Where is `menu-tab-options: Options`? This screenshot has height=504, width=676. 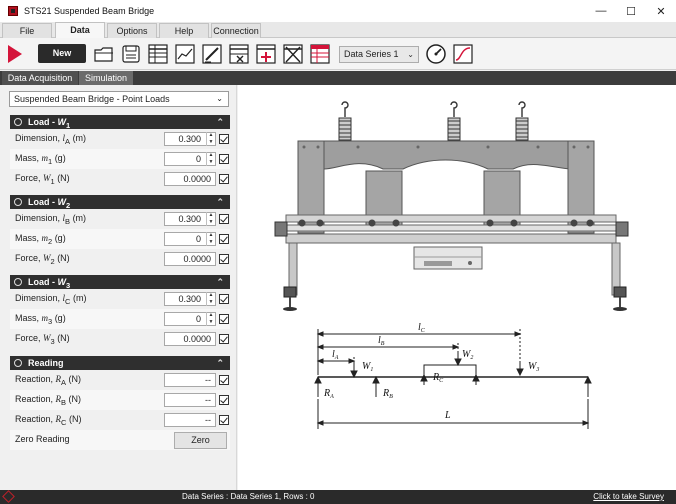
menu-tab-options: Options is located at coordinates (132, 30).